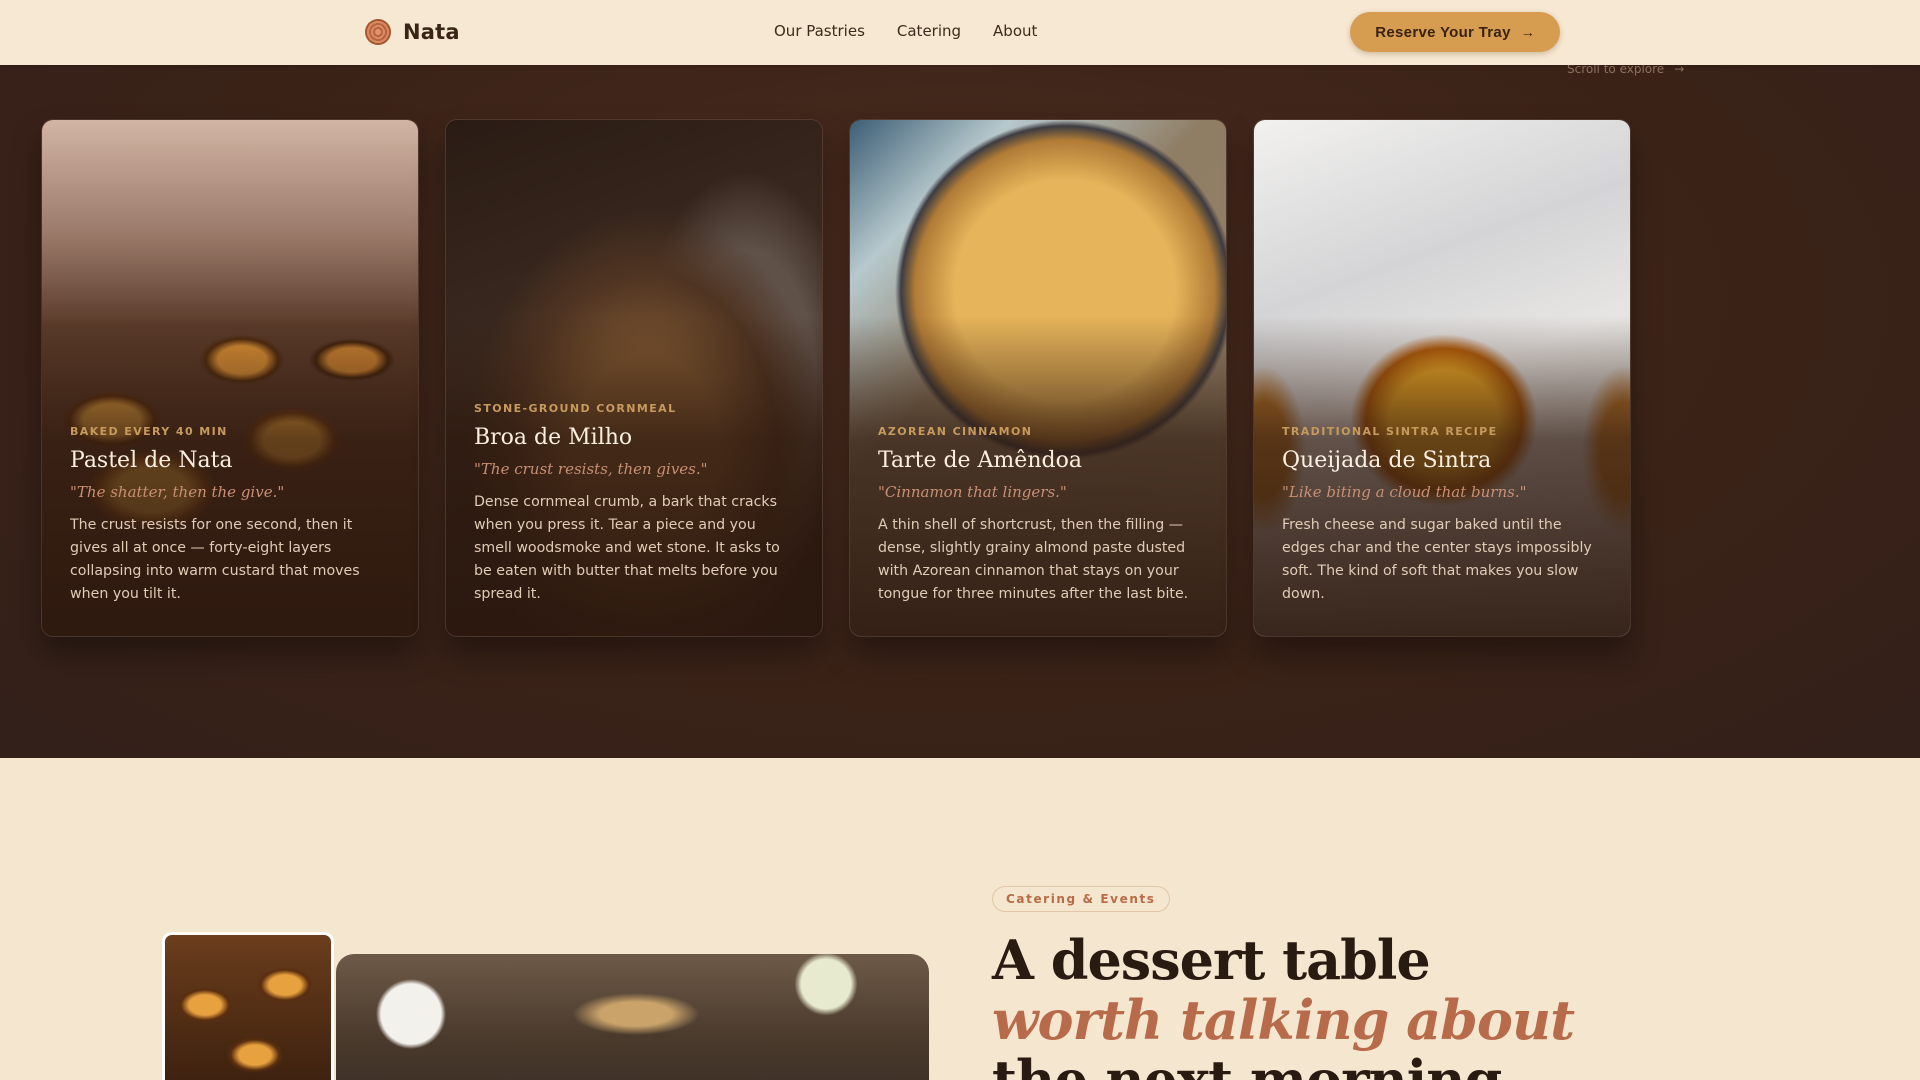  Describe the element at coordinates (1211, 960) in the screenshot. I see `headline-line-1: A dessert table` at that location.